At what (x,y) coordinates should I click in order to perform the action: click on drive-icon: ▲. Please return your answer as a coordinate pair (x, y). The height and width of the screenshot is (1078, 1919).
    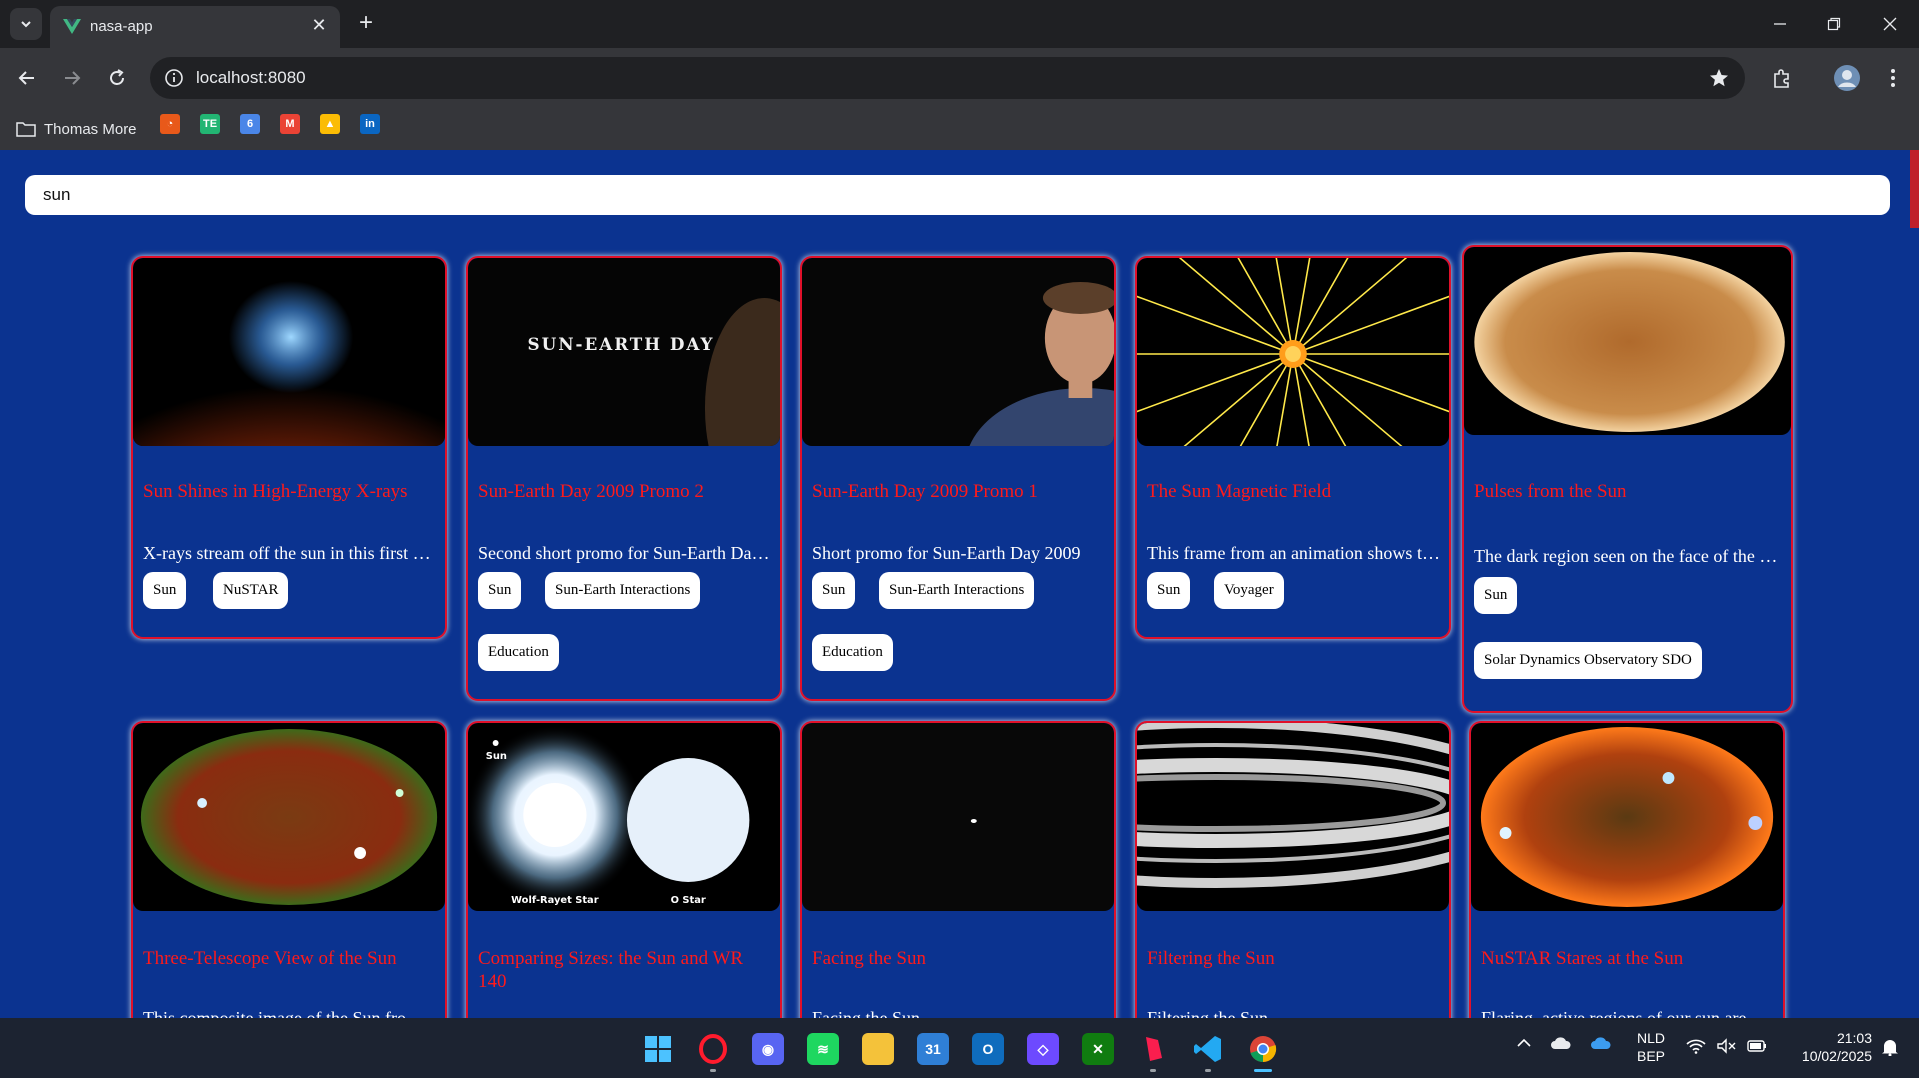
    Looking at the image, I should click on (330, 124).